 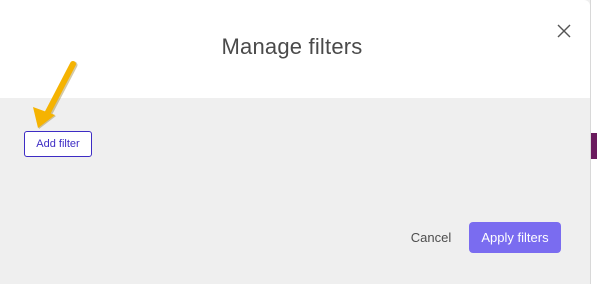 What do you see at coordinates (515, 237) in the screenshot?
I see `apply-filters-button: Apply filters` at bounding box center [515, 237].